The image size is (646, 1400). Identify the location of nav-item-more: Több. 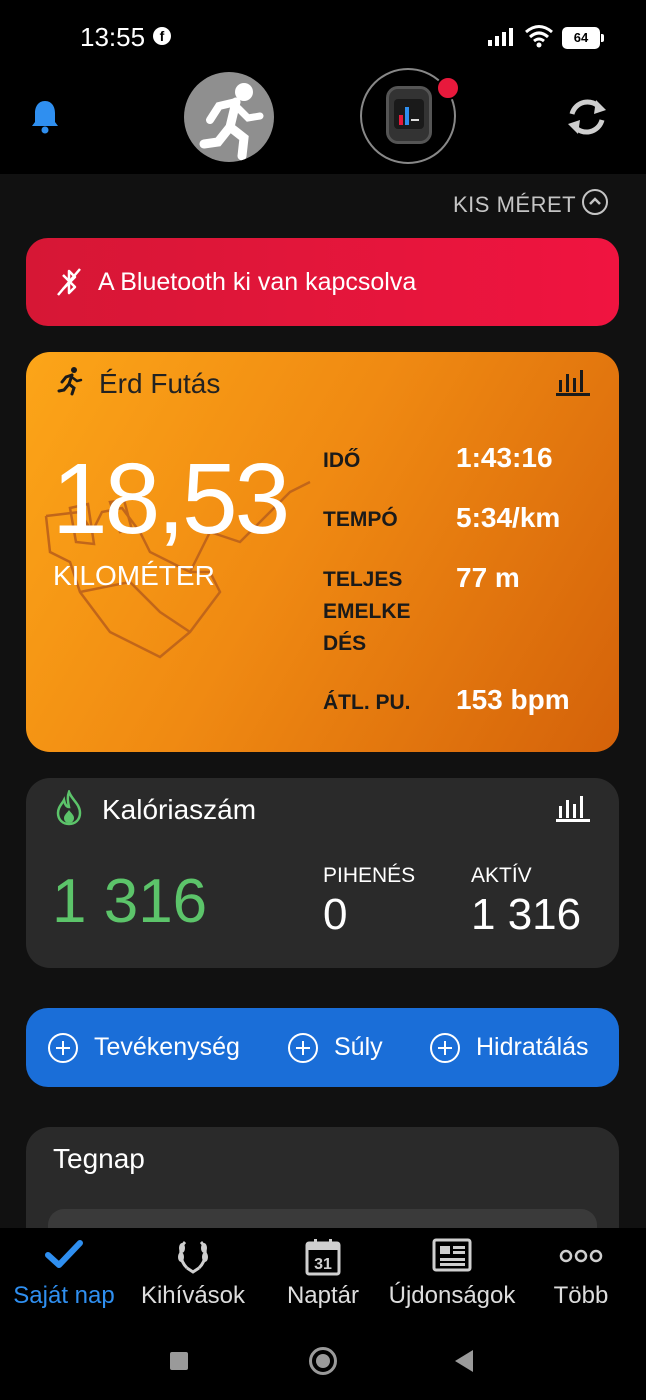
(581, 1276).